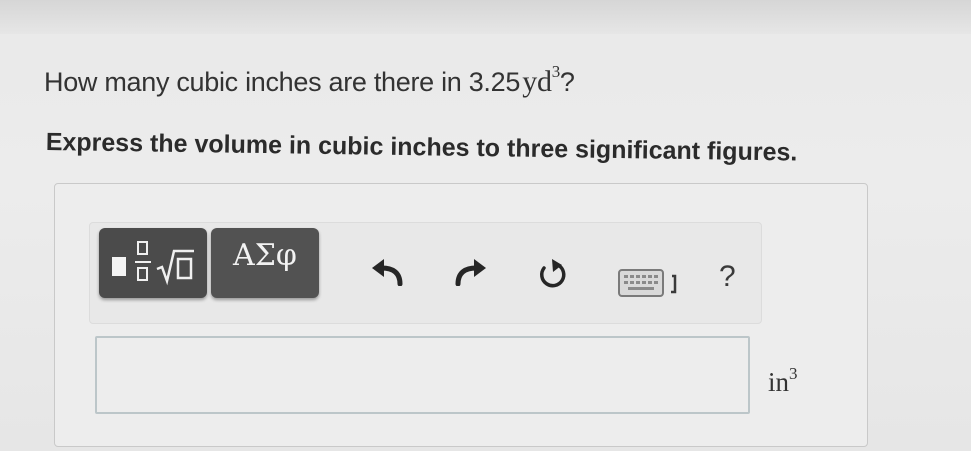 This screenshot has width=971, height=451. What do you see at coordinates (779, 382) in the screenshot?
I see `answer-unit-label: in` at bounding box center [779, 382].